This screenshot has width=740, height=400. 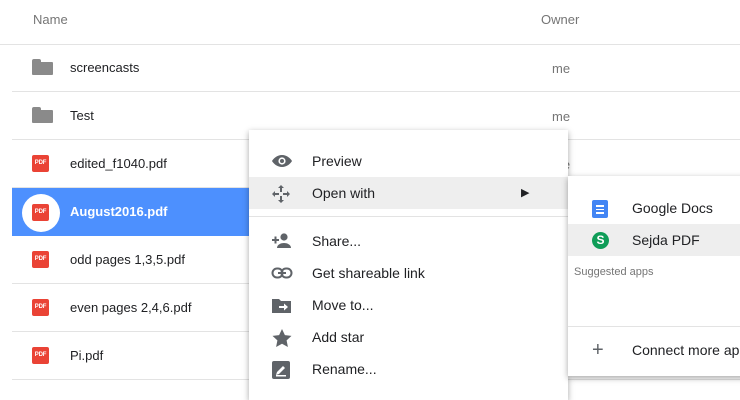 I want to click on google-docs-icon, so click(x=600, y=209).